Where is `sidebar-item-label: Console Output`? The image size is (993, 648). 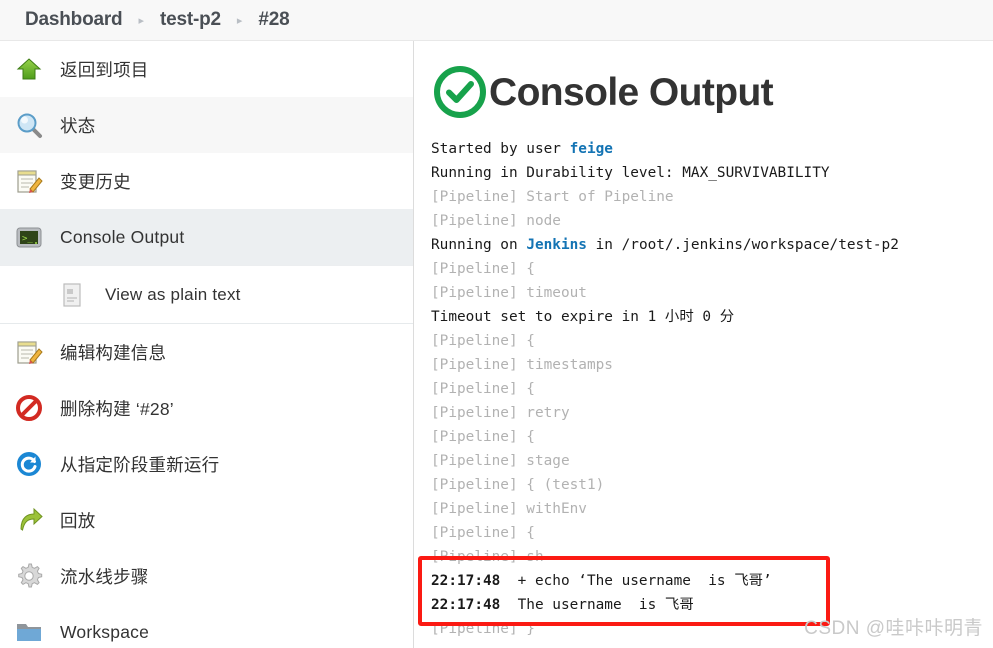
sidebar-item-label: Console Output is located at coordinates (122, 236).